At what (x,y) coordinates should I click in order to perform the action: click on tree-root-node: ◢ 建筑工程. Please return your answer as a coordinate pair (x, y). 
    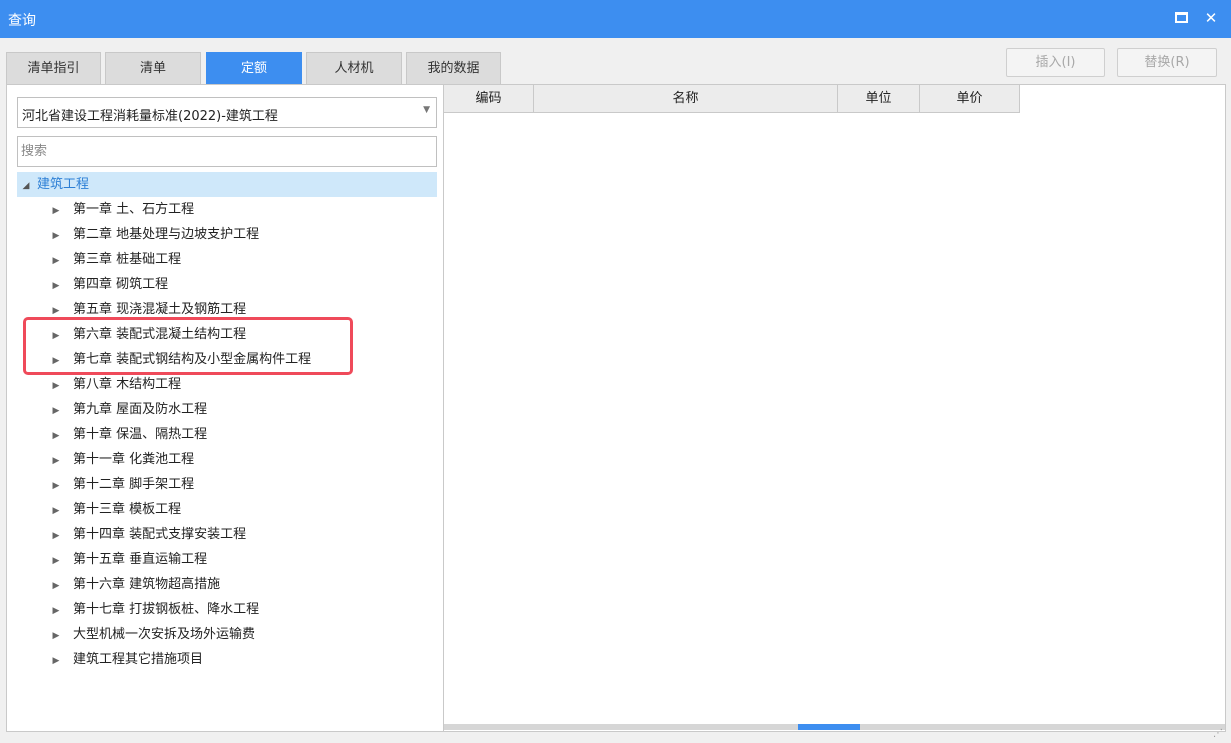
    Looking at the image, I should click on (227, 184).